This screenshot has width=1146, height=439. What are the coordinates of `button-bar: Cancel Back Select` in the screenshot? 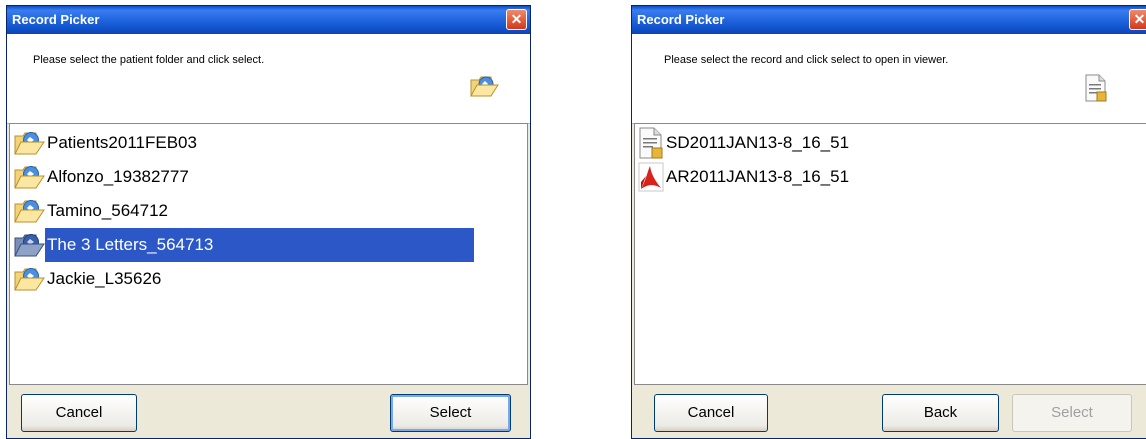 It's located at (889, 411).